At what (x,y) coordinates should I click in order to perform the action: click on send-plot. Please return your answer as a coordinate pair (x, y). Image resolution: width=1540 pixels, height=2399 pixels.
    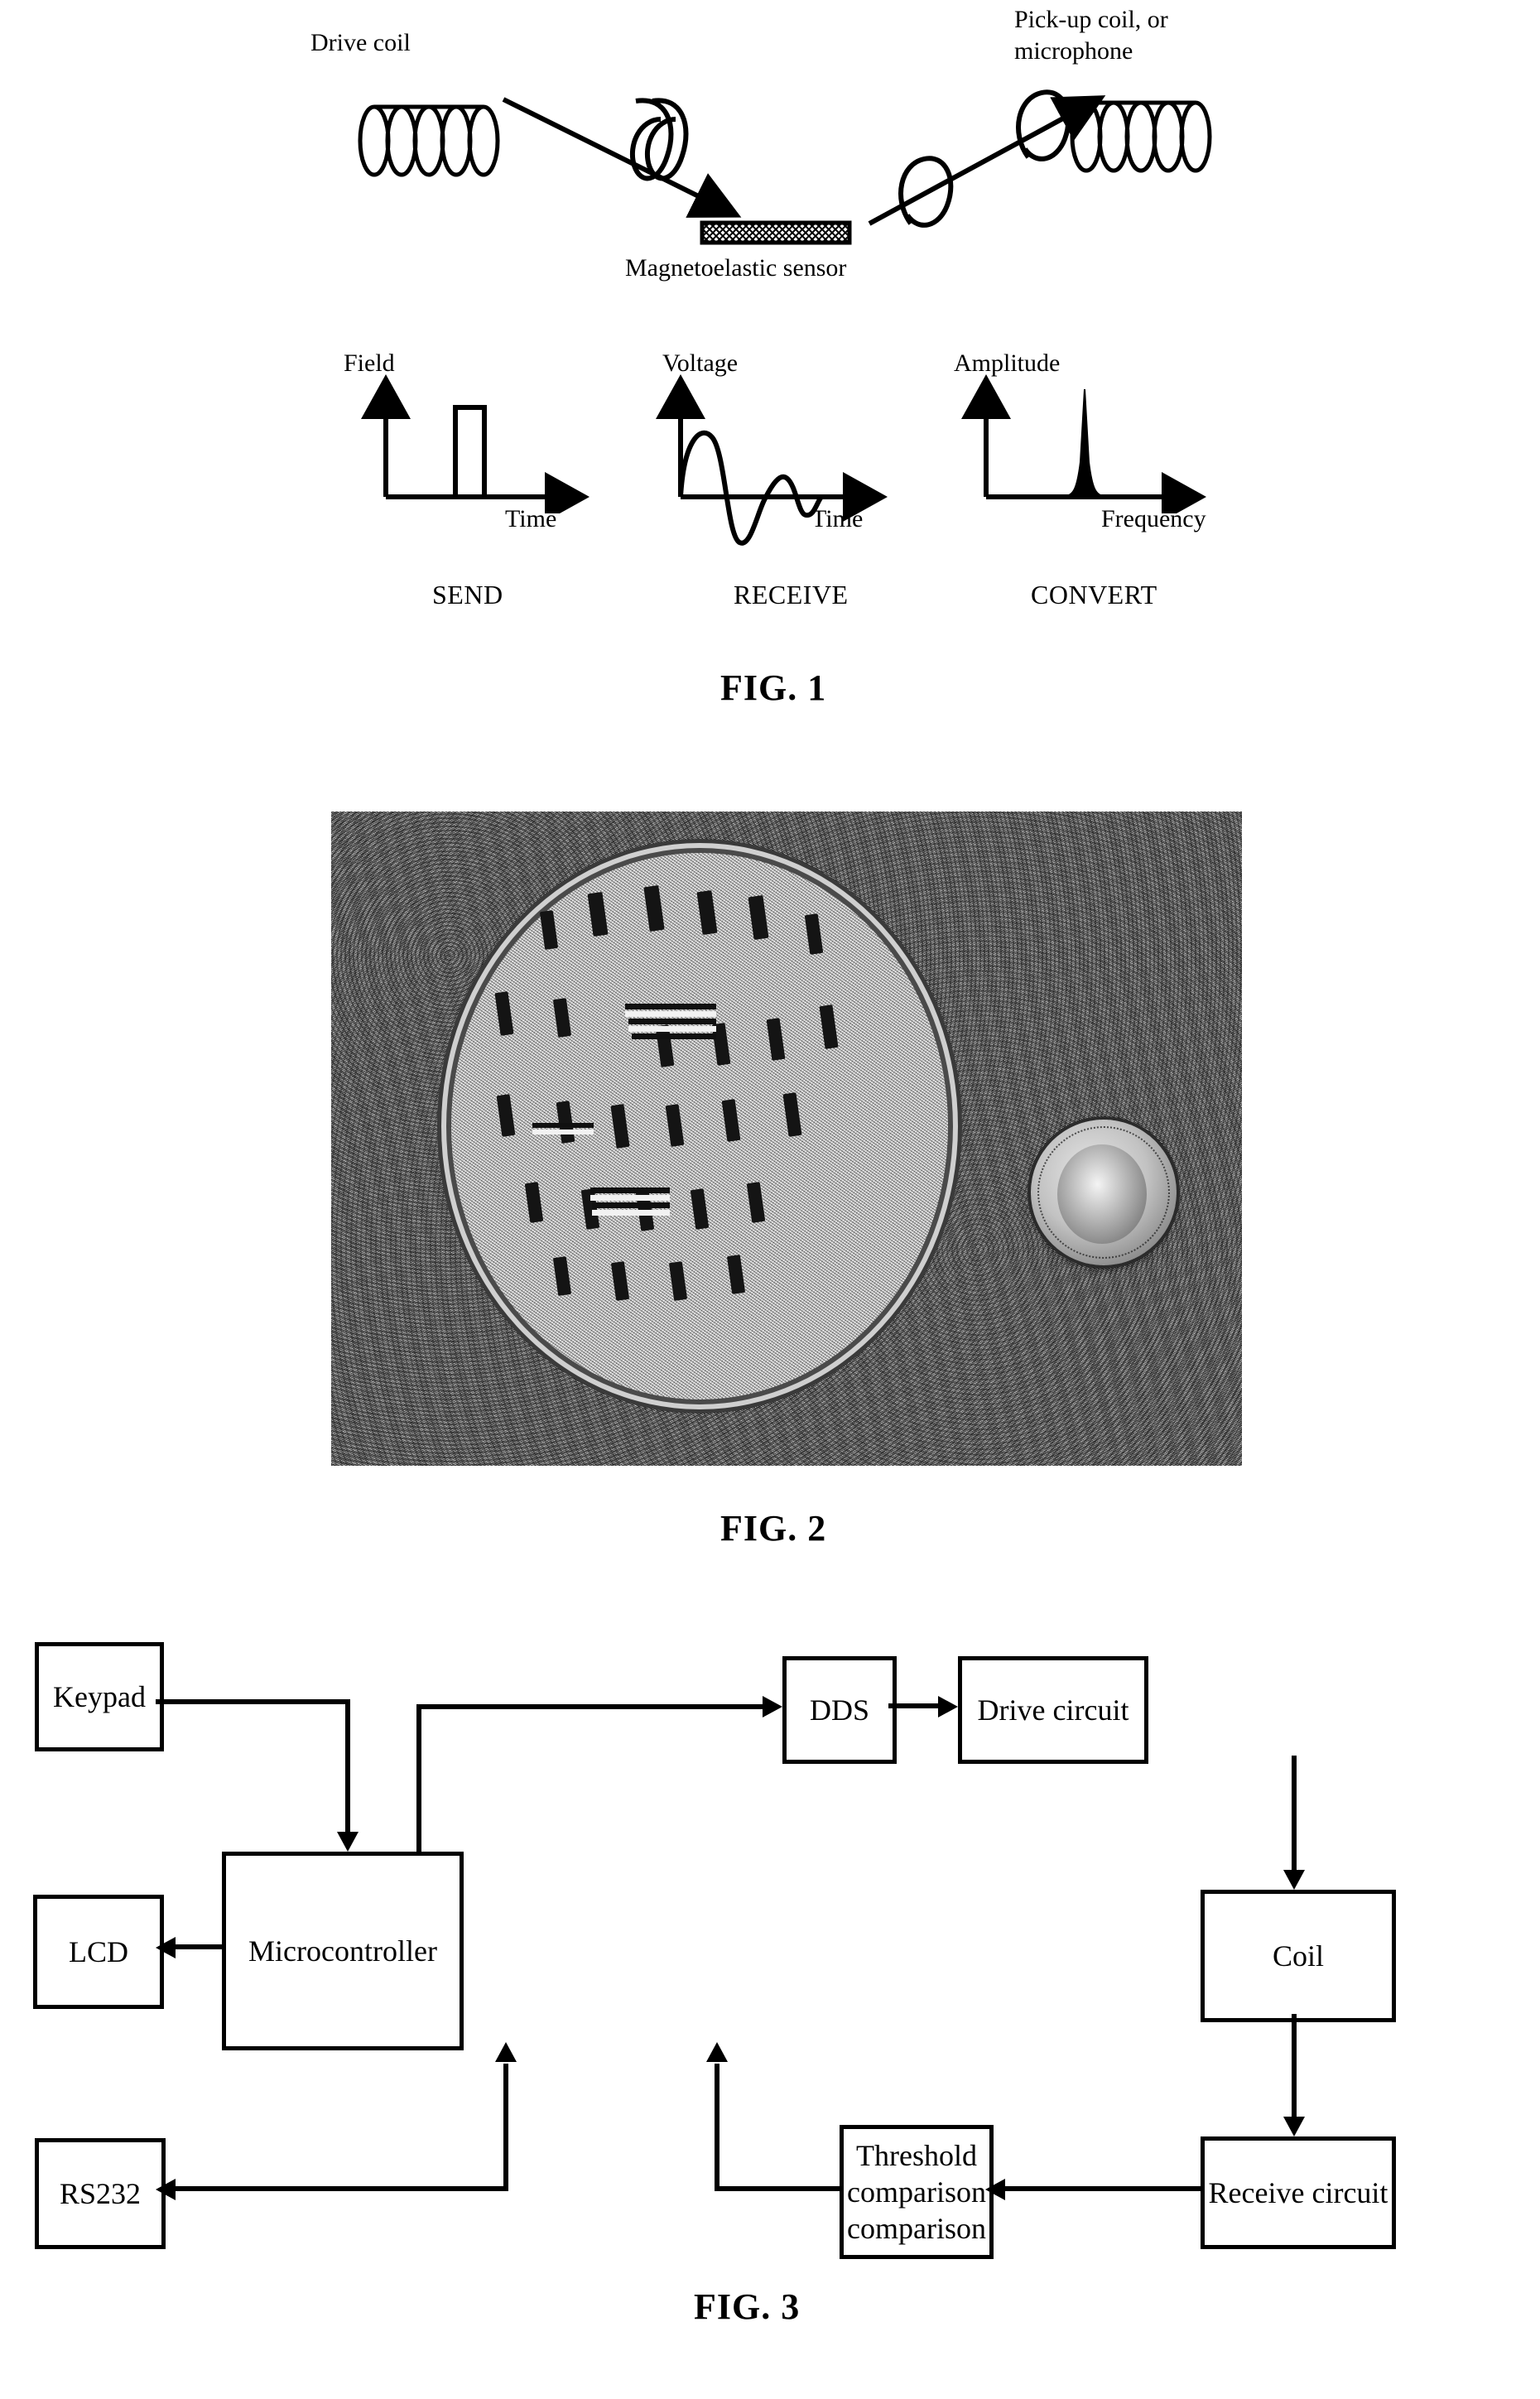
    Looking at the image, I should click on (475, 444).